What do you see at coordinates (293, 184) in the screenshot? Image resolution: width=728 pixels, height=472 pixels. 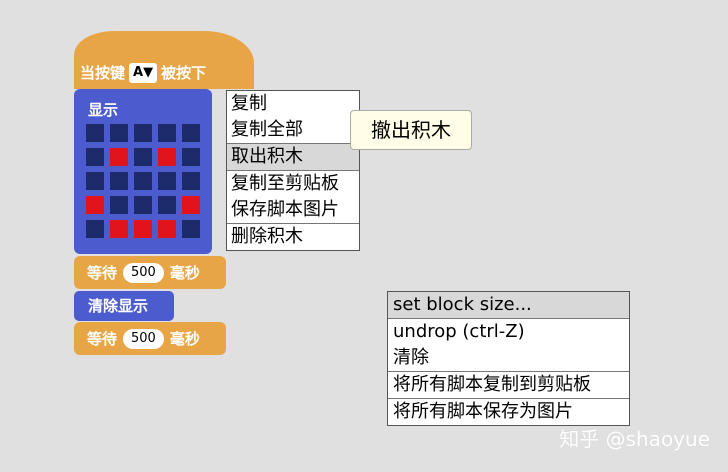 I see `menu-item-copy-to-clipboard: 复制至剪贴板` at bounding box center [293, 184].